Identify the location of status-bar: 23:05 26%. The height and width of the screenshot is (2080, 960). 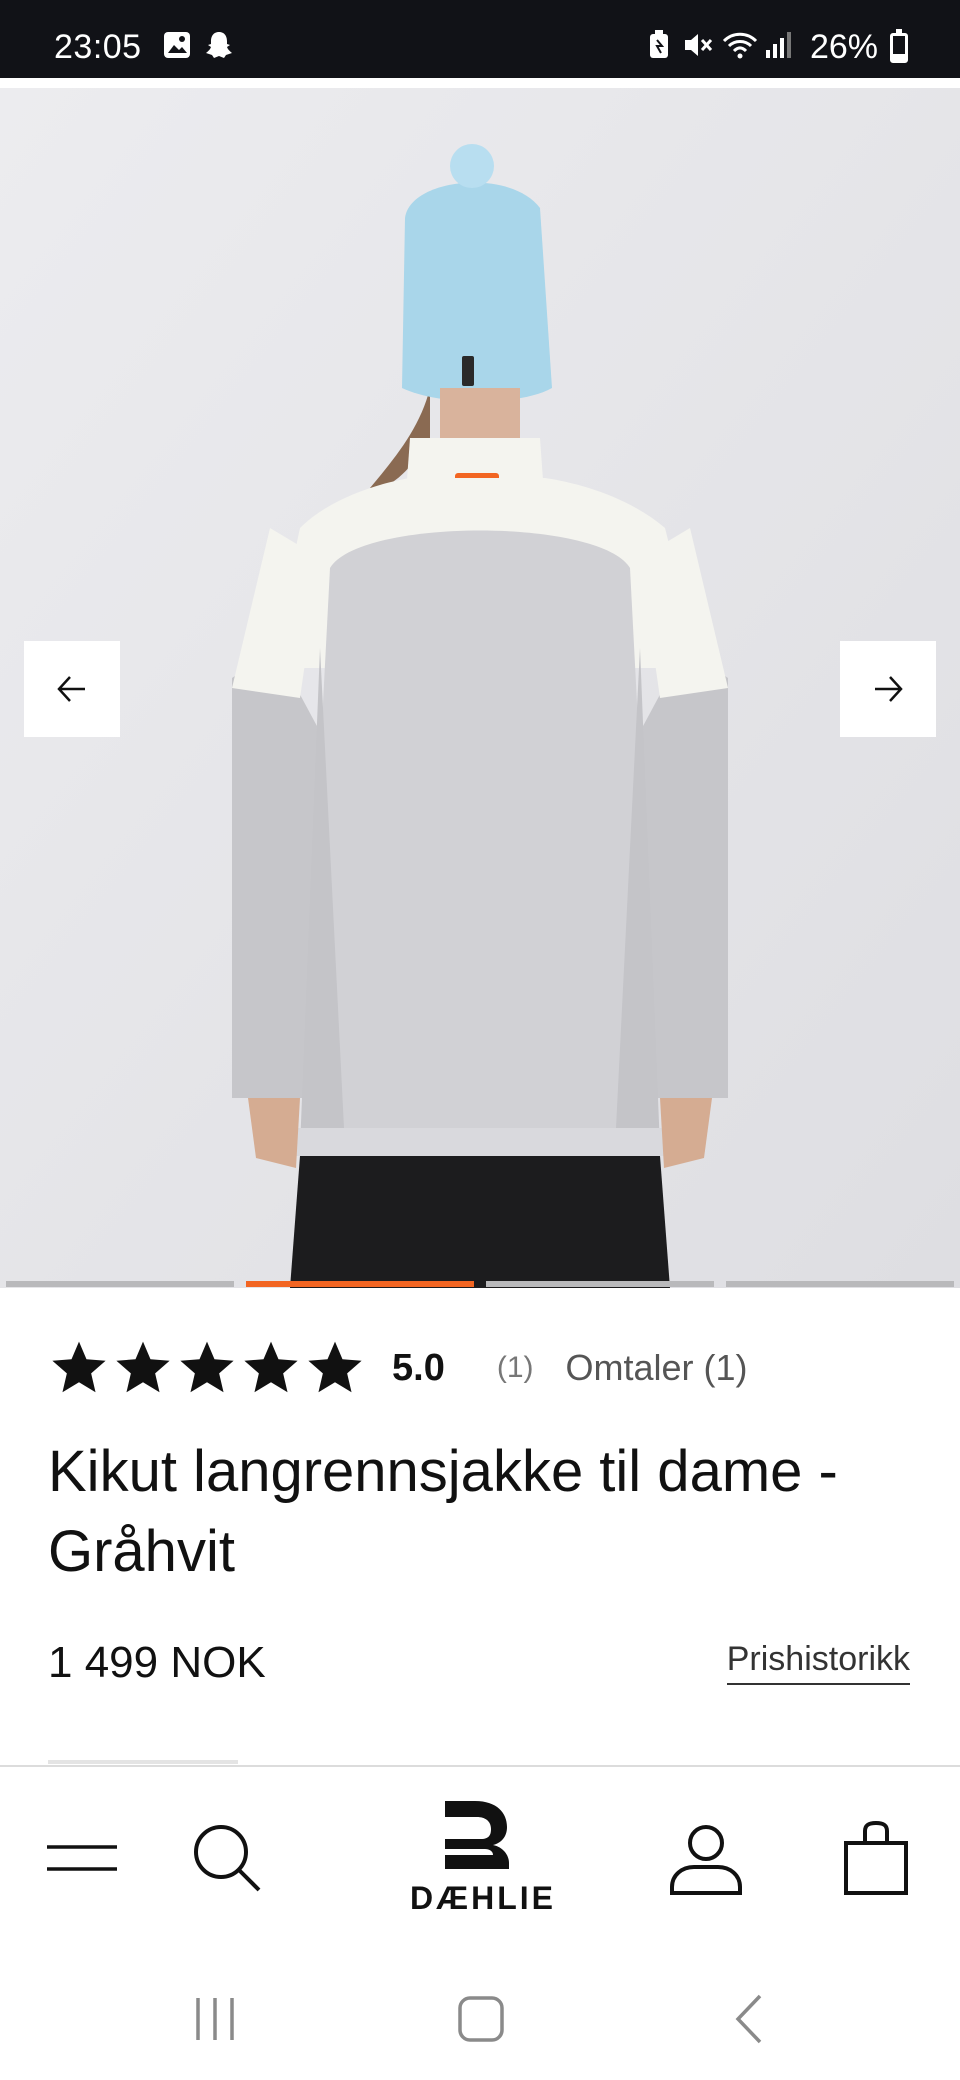
(480, 39).